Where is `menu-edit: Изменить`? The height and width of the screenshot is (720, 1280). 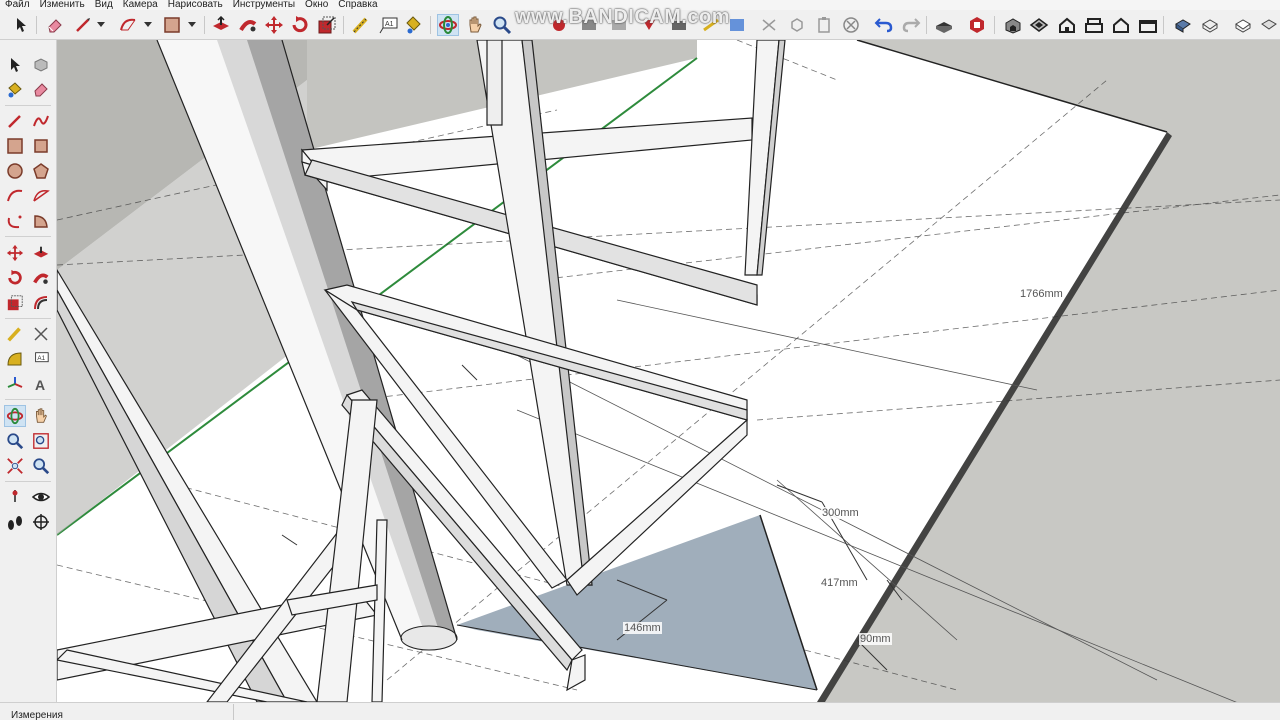 menu-edit: Изменить is located at coordinates (62, 5).